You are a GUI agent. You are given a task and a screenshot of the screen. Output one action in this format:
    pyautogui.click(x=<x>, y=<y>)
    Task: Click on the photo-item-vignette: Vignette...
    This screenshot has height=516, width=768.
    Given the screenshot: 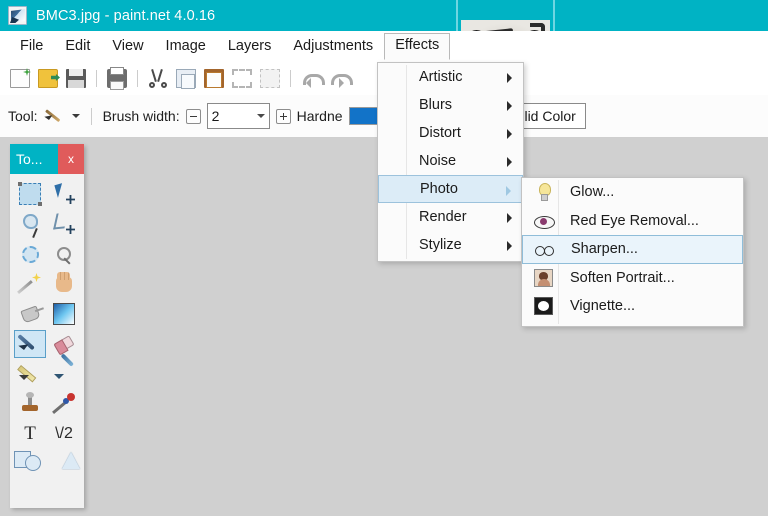 What is the action you would take?
    pyautogui.click(x=632, y=306)
    